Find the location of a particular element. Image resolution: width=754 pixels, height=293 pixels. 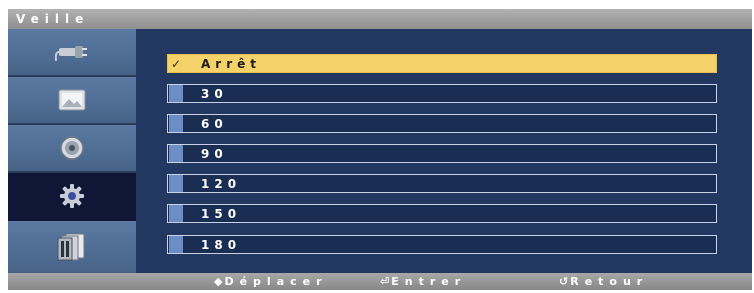

option-60: 60 is located at coordinates (442, 123).